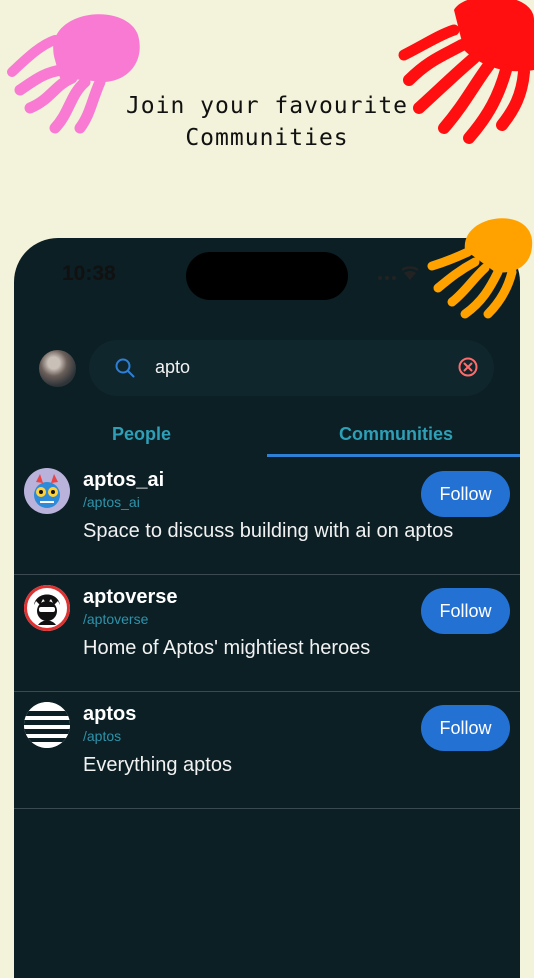  What do you see at coordinates (109, 714) in the screenshot?
I see `community-name: aptos` at bounding box center [109, 714].